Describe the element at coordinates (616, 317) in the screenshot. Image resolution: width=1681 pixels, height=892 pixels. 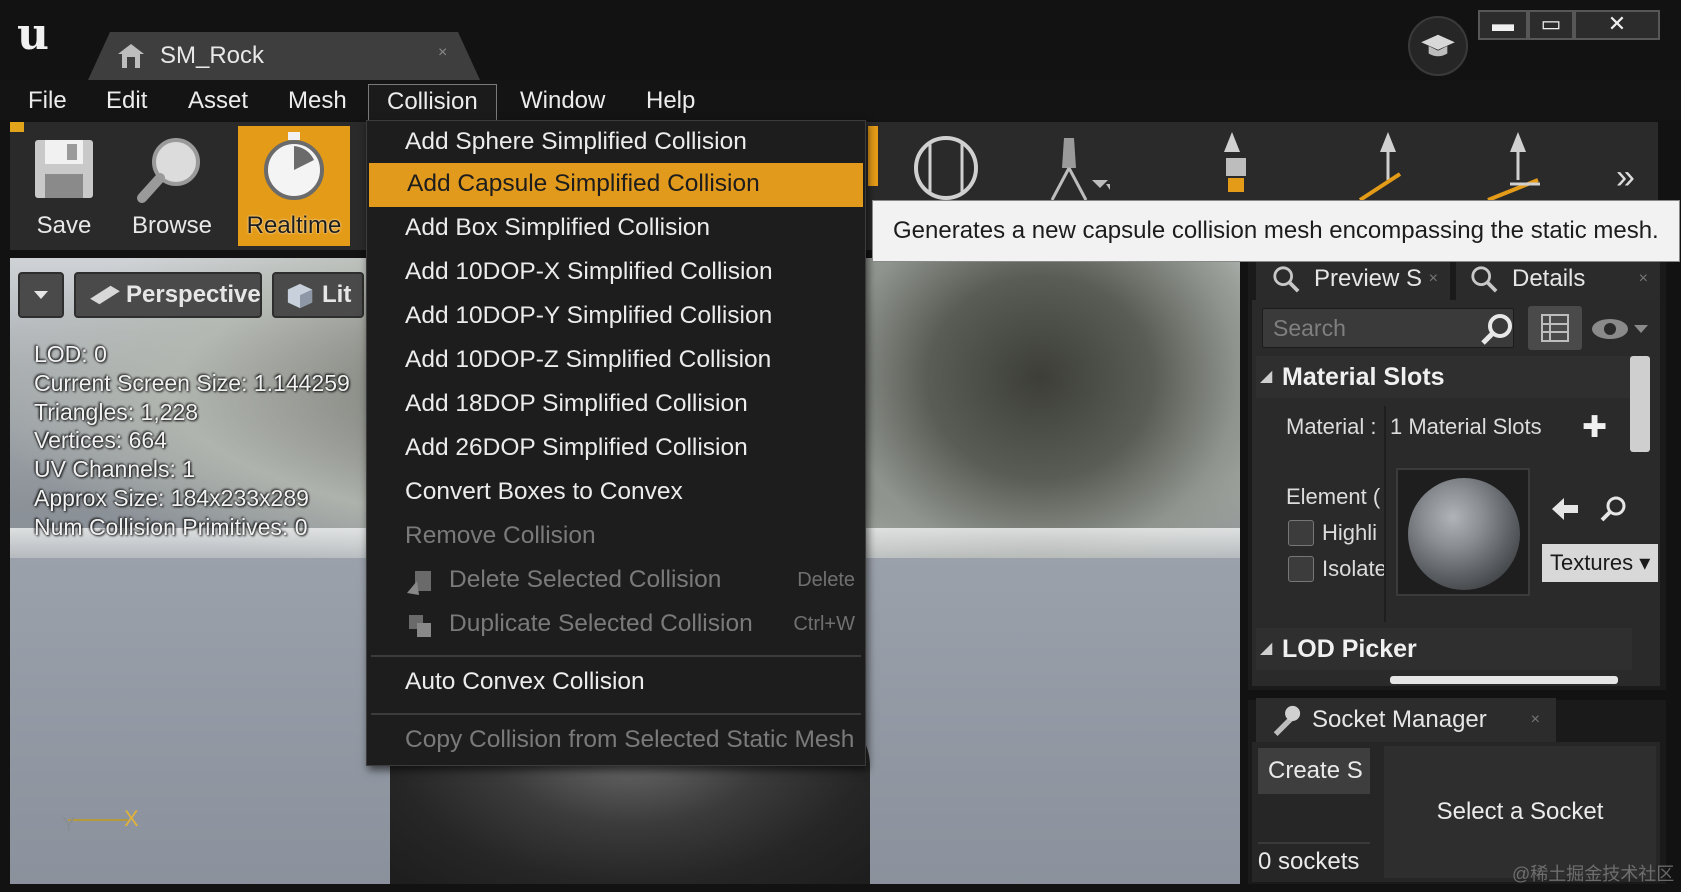
I see `menu-add-10dop-y-collision: Add 10DOP-Y Simplified Collision` at that location.